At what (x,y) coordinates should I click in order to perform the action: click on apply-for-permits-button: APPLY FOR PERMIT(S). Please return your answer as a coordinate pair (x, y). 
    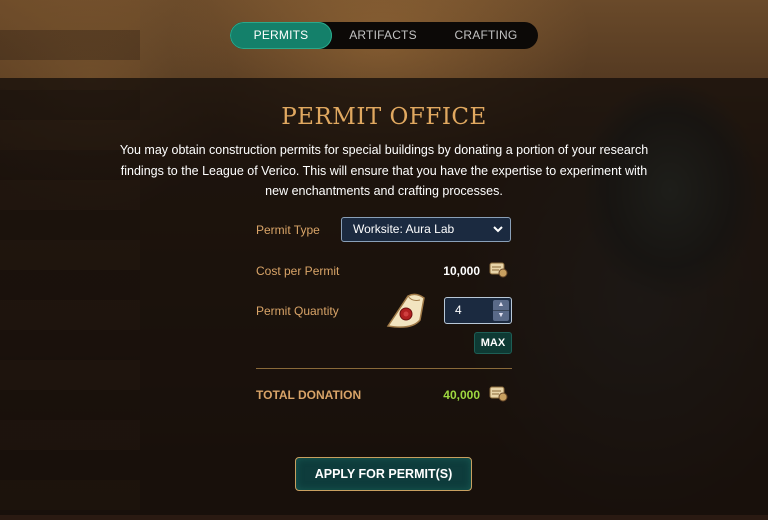
    Looking at the image, I should click on (383, 474).